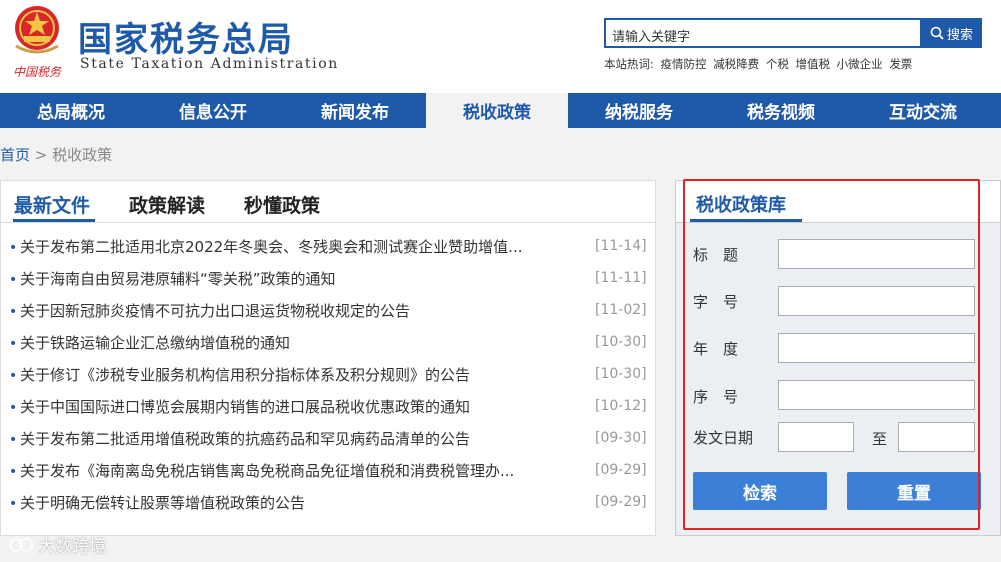 This screenshot has height=562, width=1001. Describe the element at coordinates (684, 64) in the screenshot. I see `hot-word-link: 疫情防控` at that location.